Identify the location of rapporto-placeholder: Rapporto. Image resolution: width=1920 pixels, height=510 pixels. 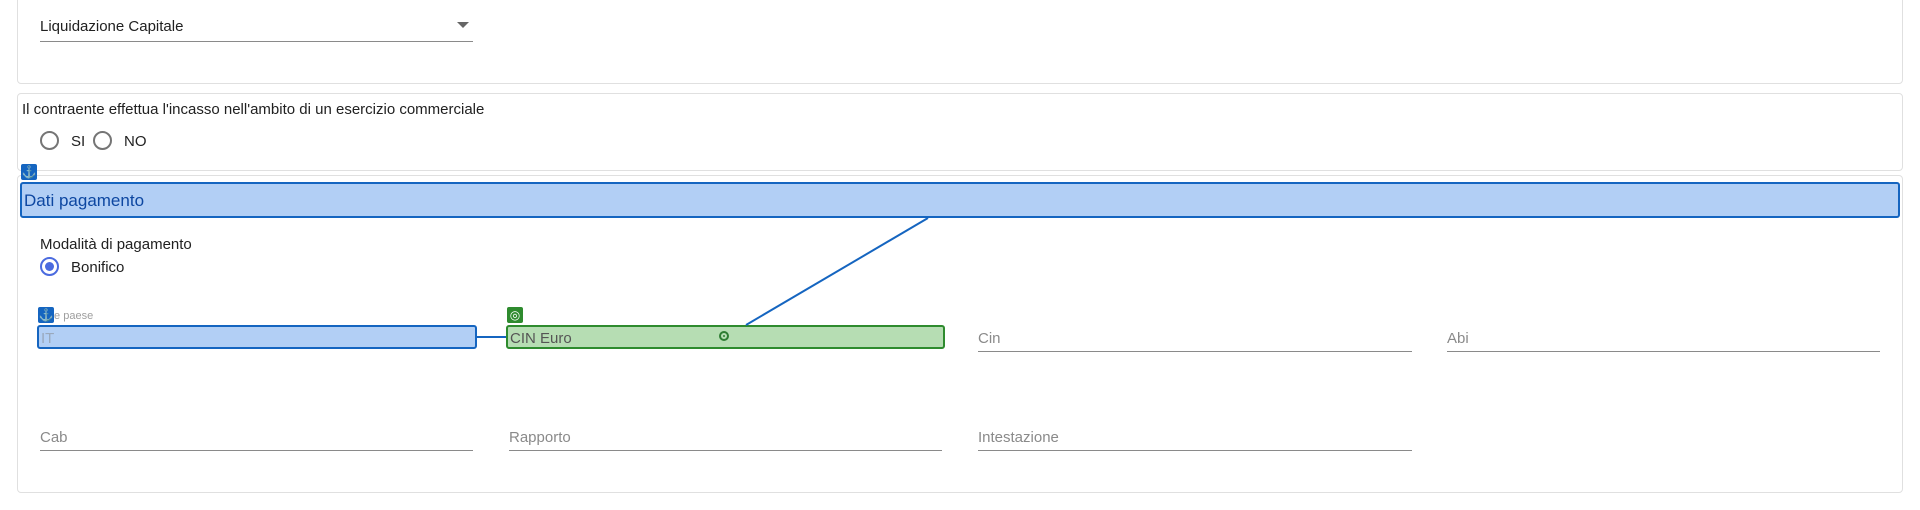
(540, 437).